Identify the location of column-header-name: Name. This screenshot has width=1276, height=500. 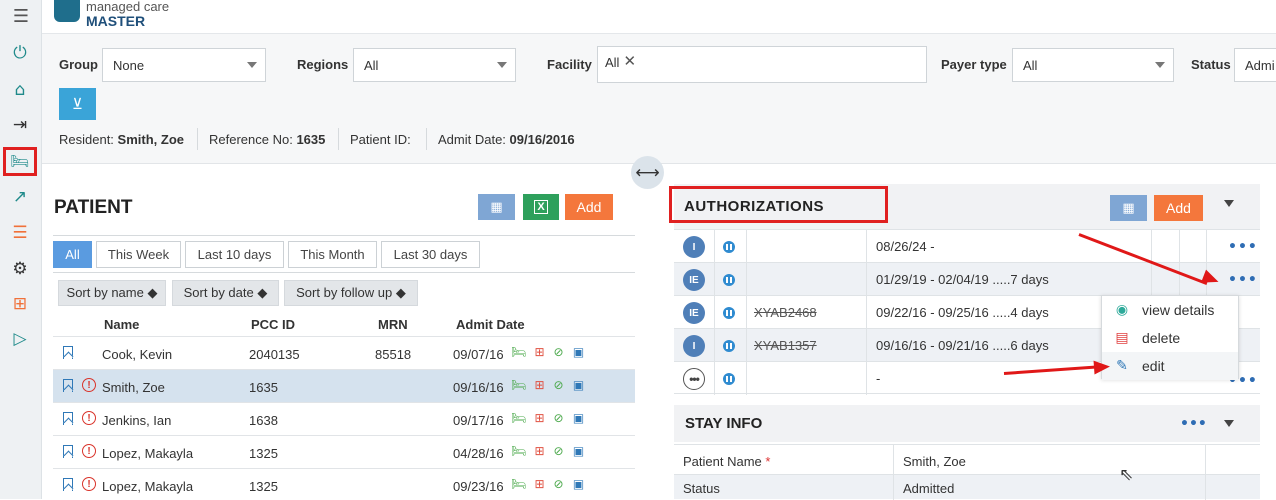
(121, 324).